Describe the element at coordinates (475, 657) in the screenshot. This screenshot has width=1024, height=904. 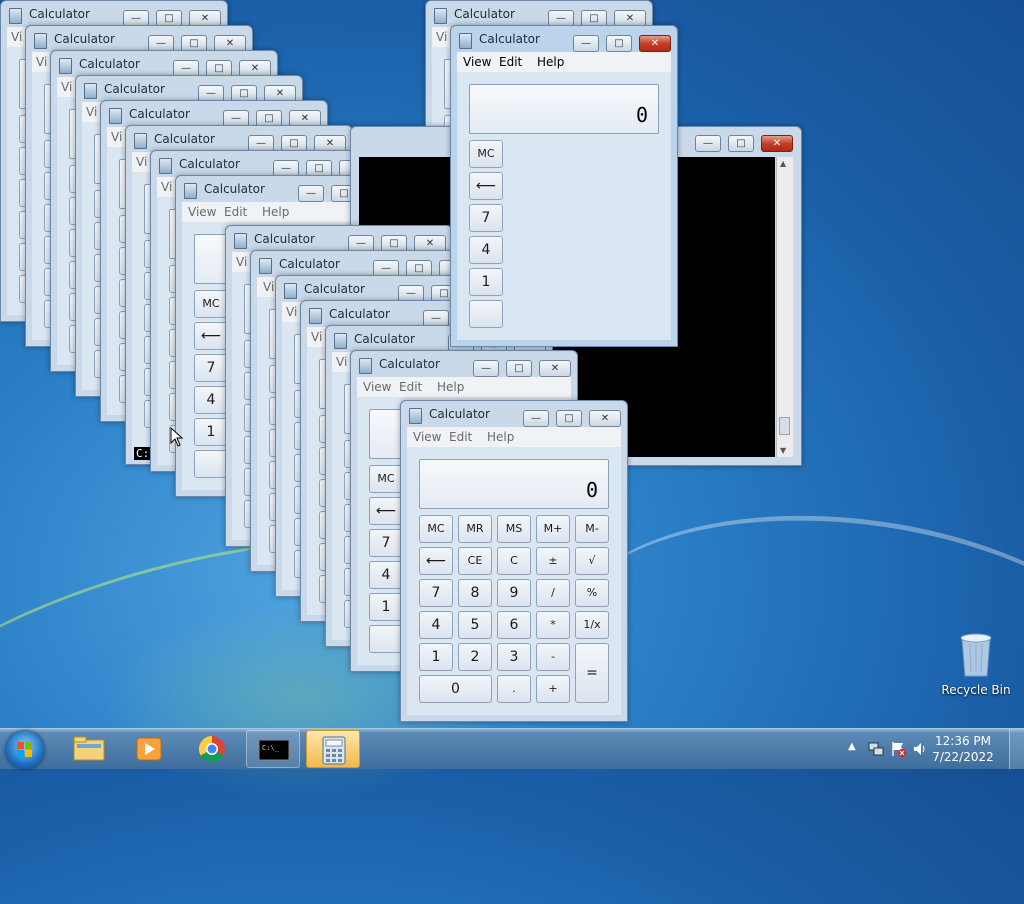
I see `button-n2: 2` at that location.